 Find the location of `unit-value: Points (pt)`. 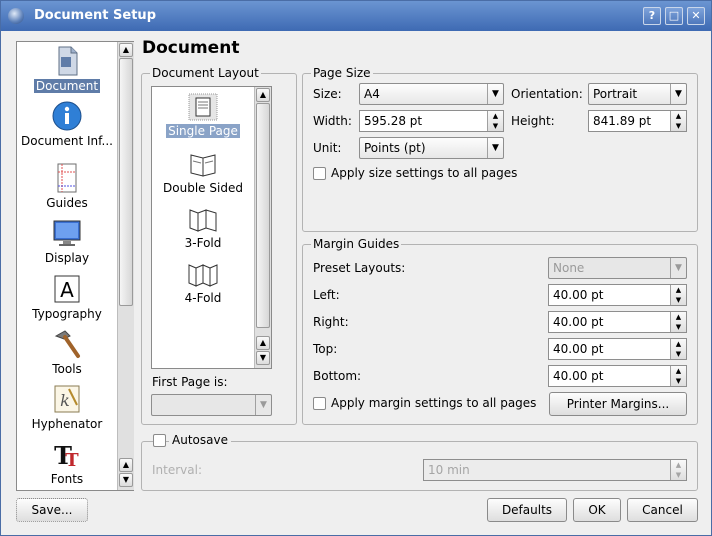

unit-value: Points (pt) is located at coordinates (395, 148).